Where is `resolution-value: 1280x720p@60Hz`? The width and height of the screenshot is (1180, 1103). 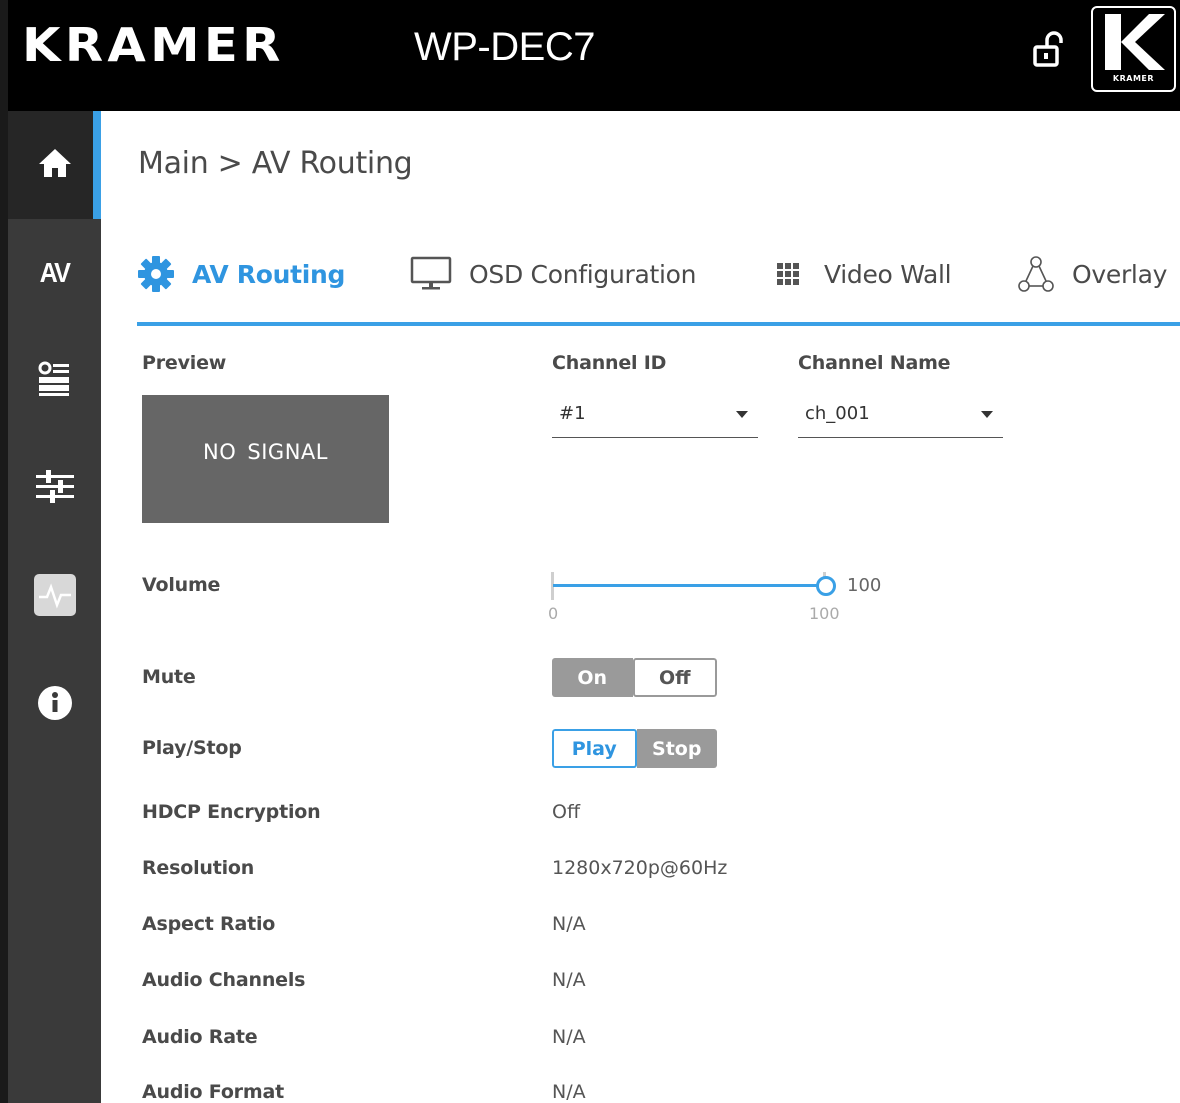 resolution-value: 1280x720p@60Hz is located at coordinates (640, 868).